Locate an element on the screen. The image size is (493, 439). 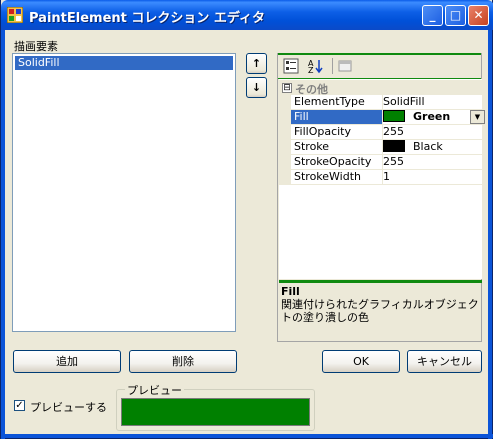
property-name: FillOpacity is located at coordinates (337, 132).